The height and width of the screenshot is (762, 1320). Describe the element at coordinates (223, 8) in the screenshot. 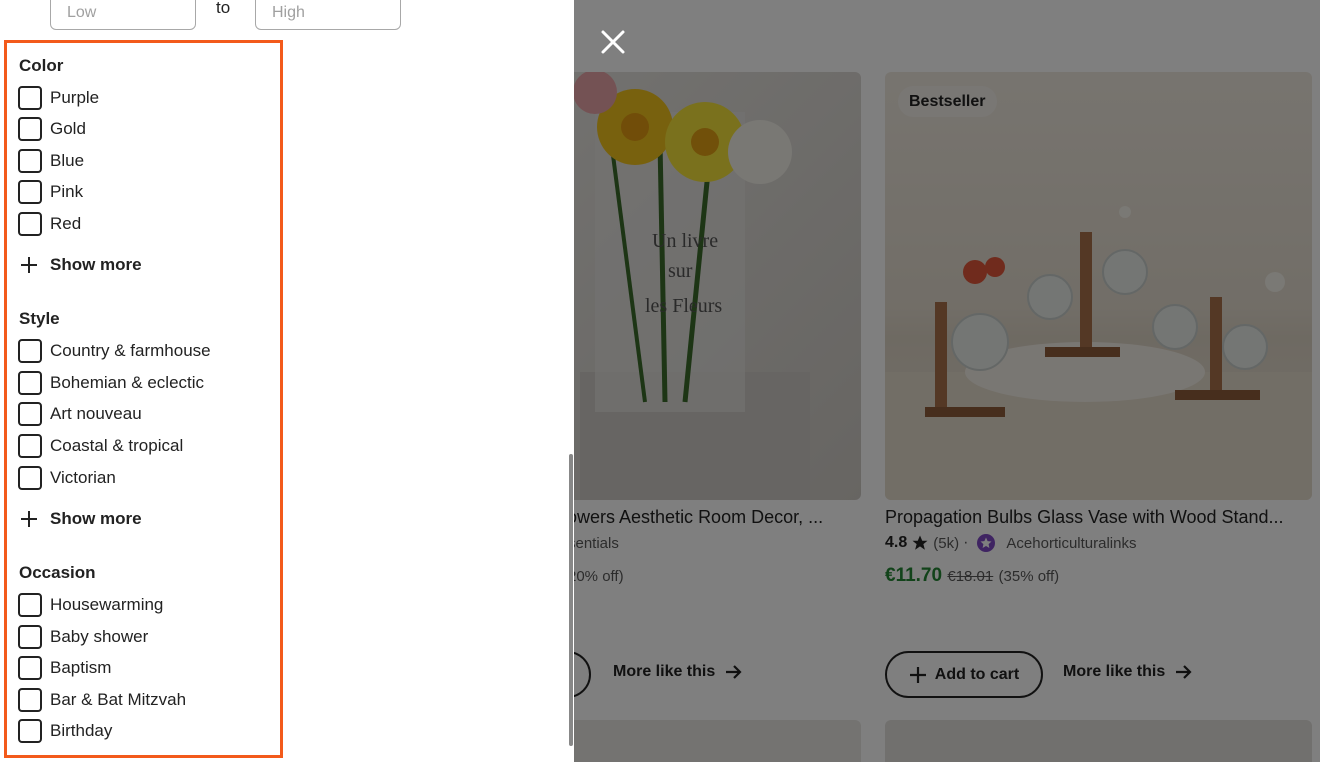

I see `price-range-separator: to` at that location.